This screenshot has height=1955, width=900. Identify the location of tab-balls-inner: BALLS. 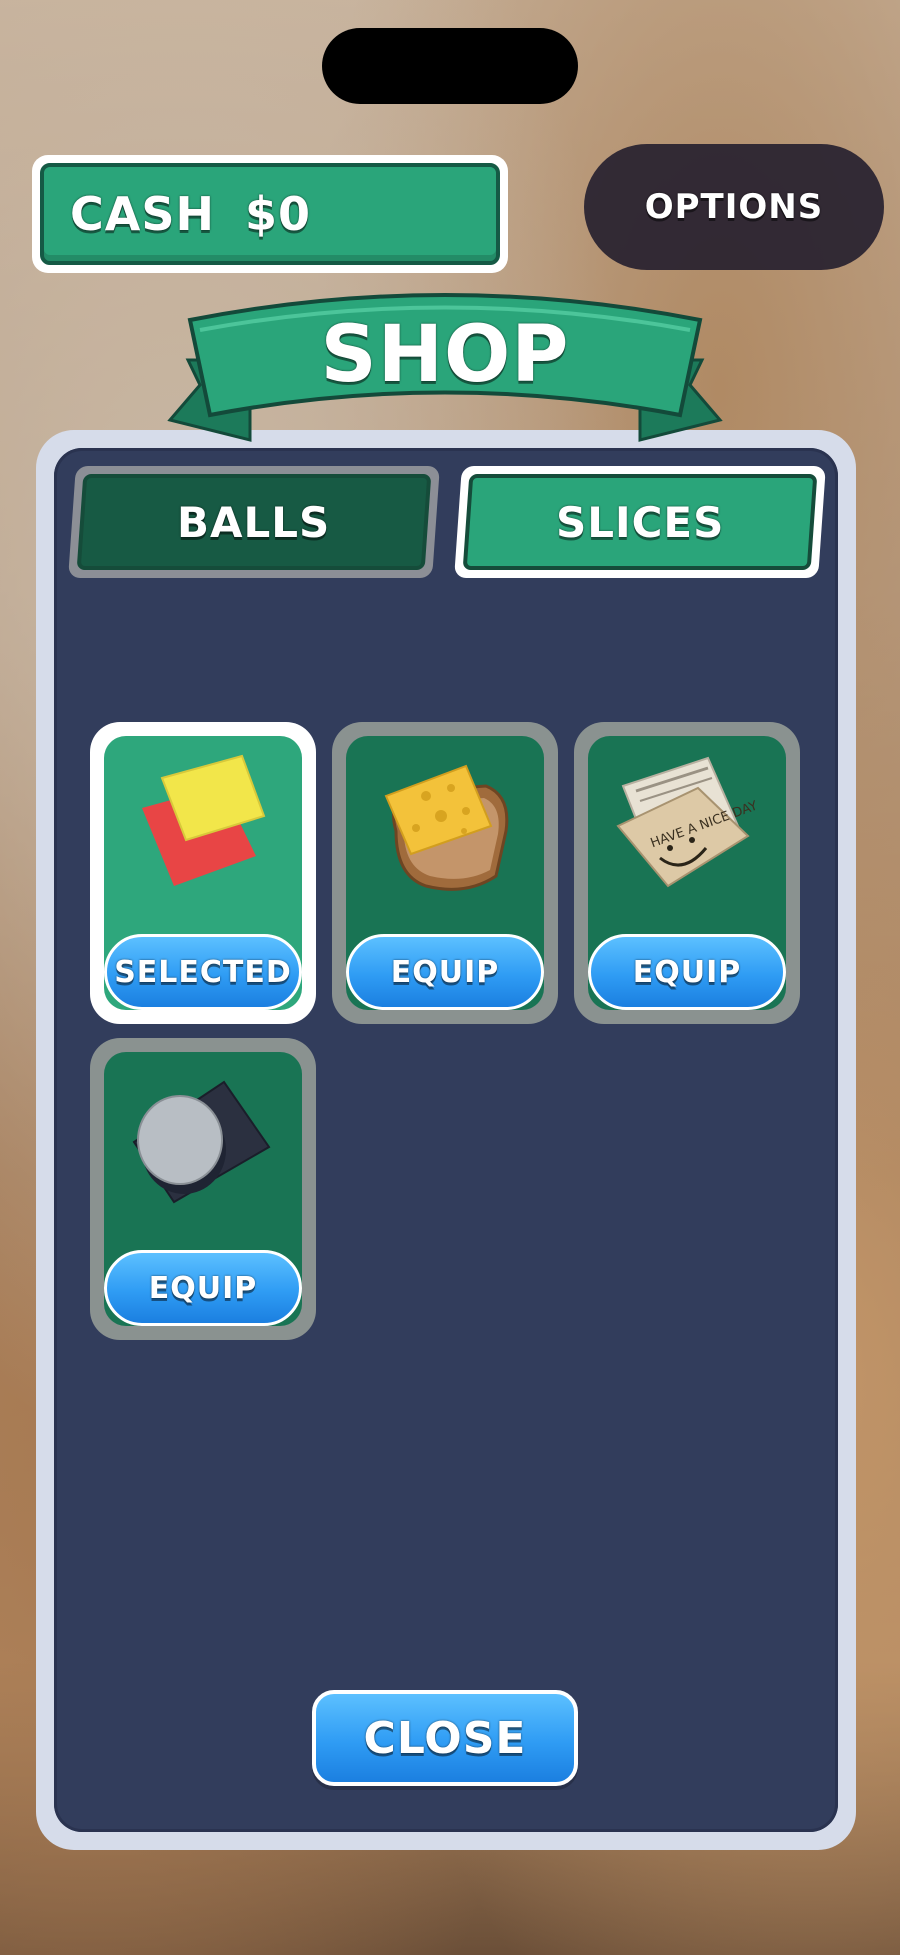
(254, 522).